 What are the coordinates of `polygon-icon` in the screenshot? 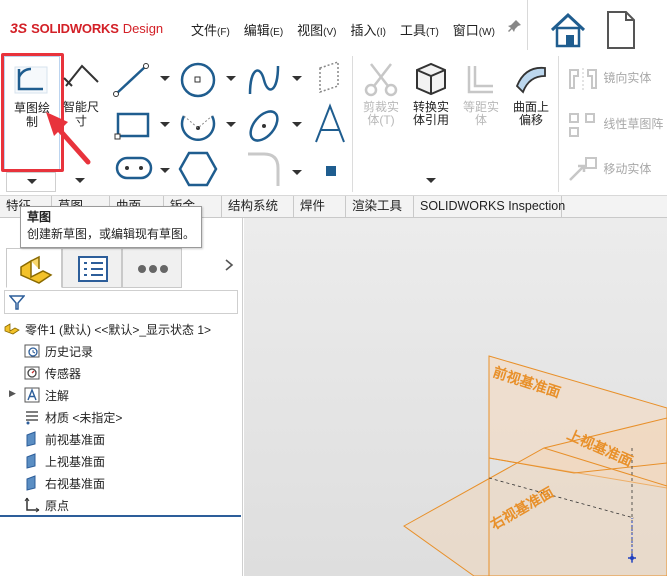 It's located at (198, 169).